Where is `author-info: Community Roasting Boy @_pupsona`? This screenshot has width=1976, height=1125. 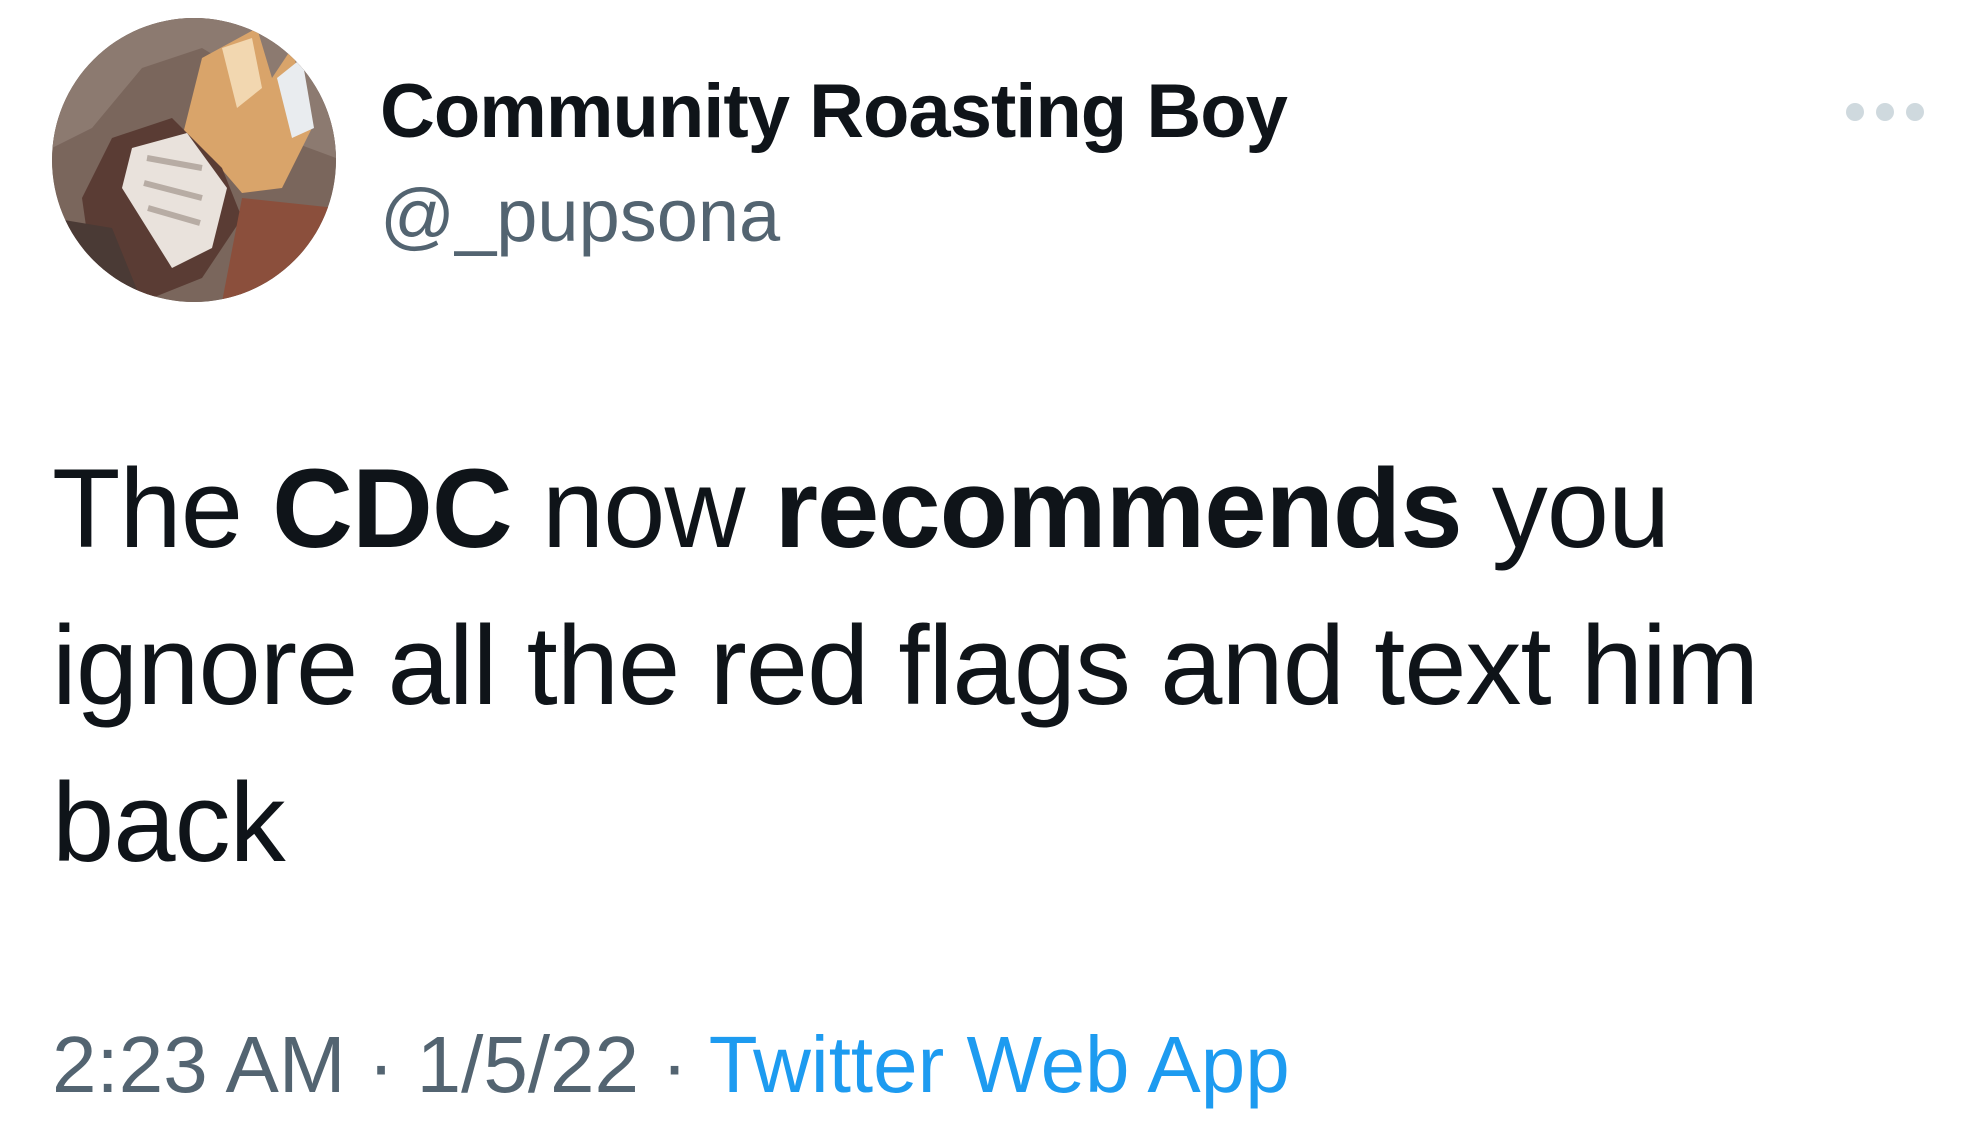
author-info: Community Roasting Boy @_pupsona is located at coordinates (834, 162).